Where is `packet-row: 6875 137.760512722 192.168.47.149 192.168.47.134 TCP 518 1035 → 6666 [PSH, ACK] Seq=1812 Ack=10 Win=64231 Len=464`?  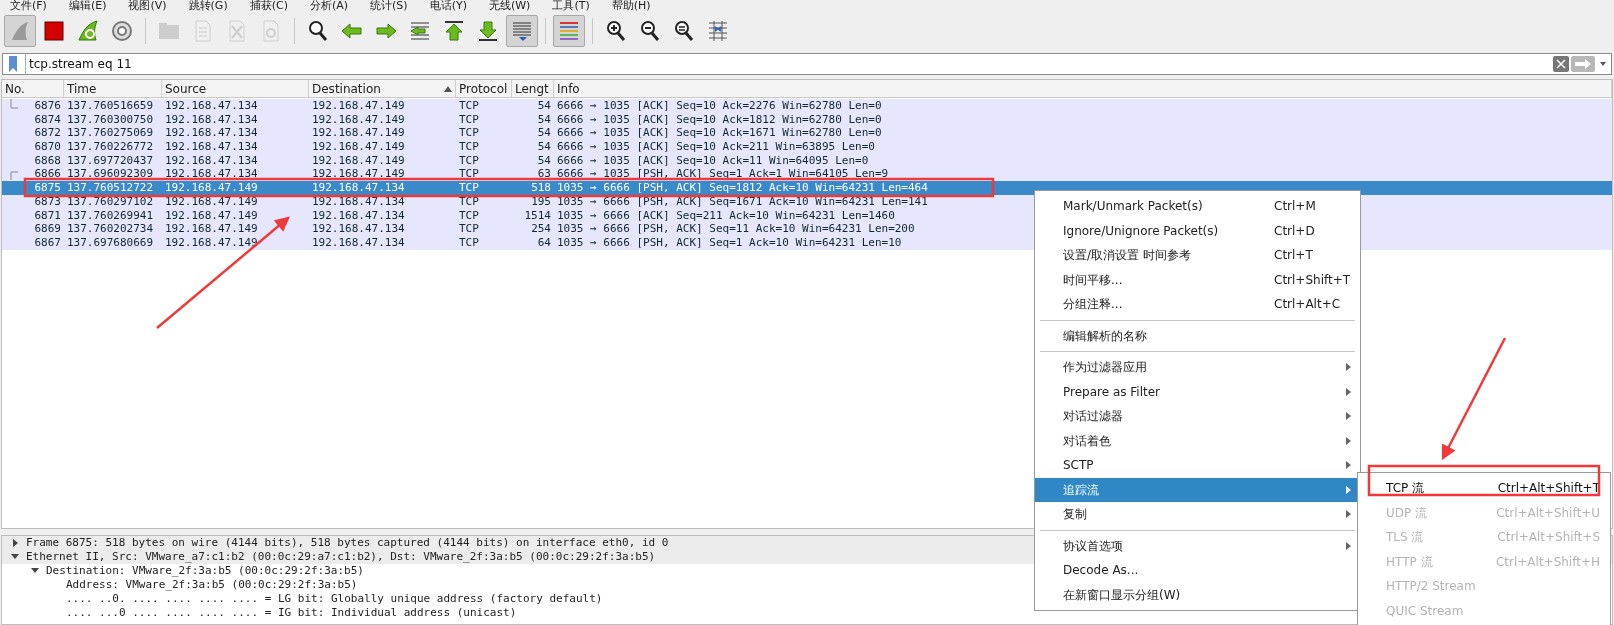
packet-row: 6875 137.760512722 192.168.47.149 192.168.47.134 TCP 518 1035 → 6666 [PSH, ACK] Seq=1812 Ack=10 Win=64231 Len=464 is located at coordinates (807, 188).